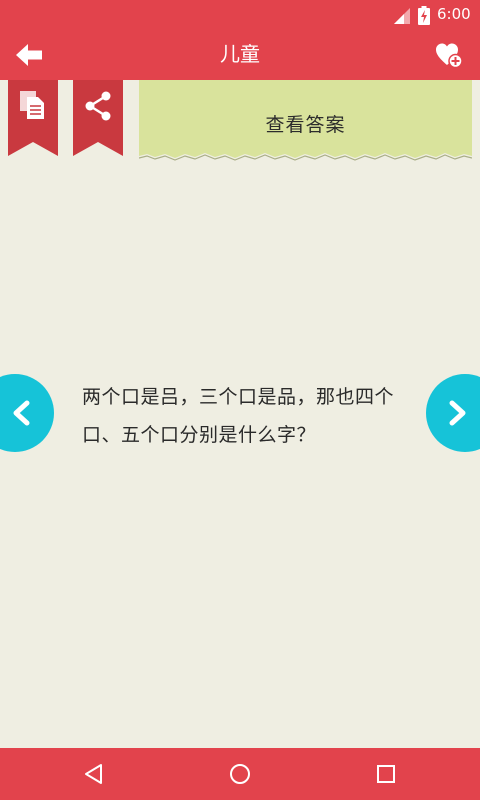  What do you see at coordinates (98, 106) in the screenshot?
I see `share-icon` at bounding box center [98, 106].